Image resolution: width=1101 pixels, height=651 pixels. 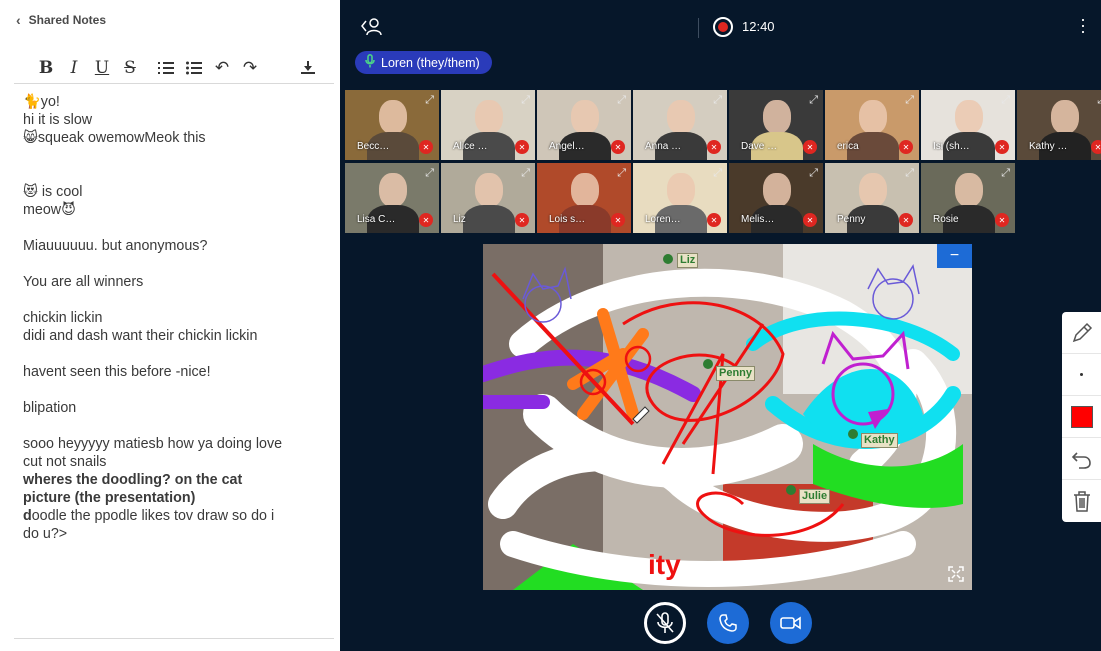 What do you see at coordinates (1081, 459) in the screenshot?
I see `undo-annotation-button` at bounding box center [1081, 459].